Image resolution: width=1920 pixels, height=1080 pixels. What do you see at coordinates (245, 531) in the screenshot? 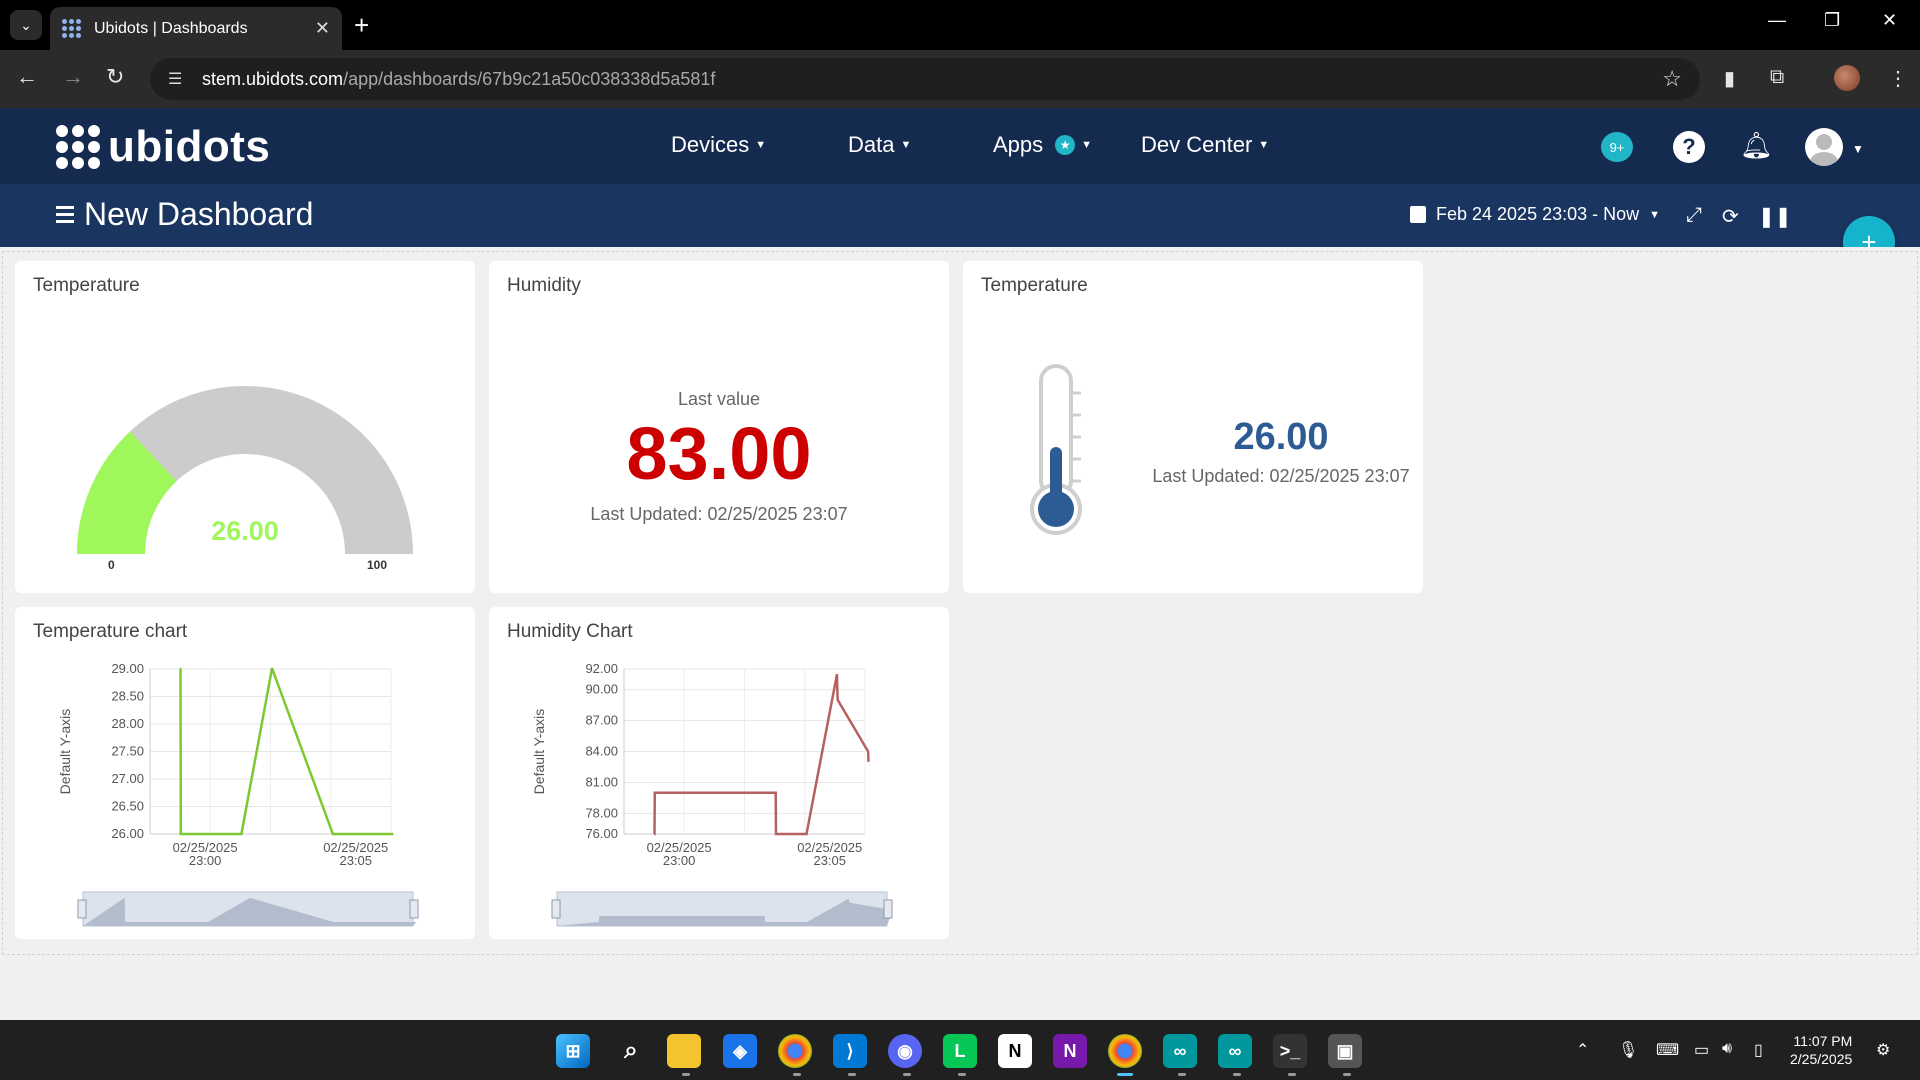
I see `gauge-value: 26.00` at bounding box center [245, 531].